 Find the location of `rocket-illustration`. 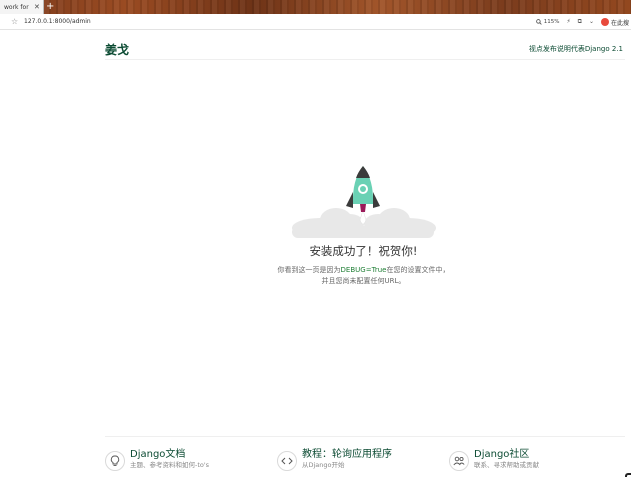

rocket-illustration is located at coordinates (363, 202).